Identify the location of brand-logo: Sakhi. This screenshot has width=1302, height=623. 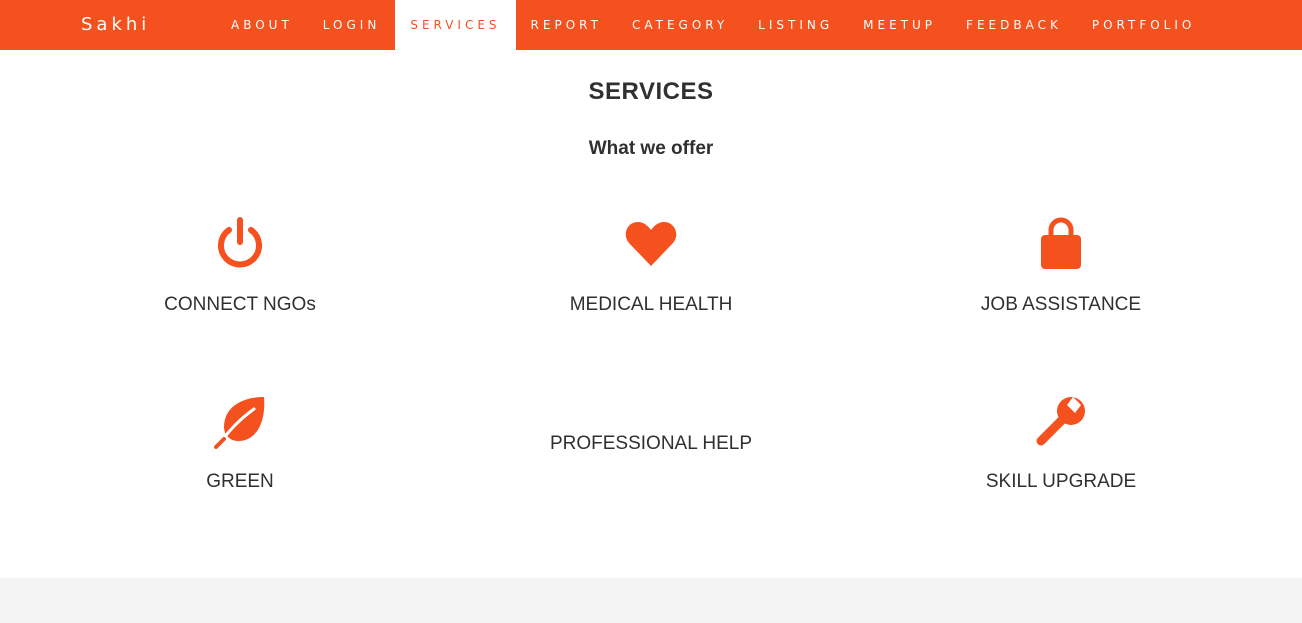
(115, 25).